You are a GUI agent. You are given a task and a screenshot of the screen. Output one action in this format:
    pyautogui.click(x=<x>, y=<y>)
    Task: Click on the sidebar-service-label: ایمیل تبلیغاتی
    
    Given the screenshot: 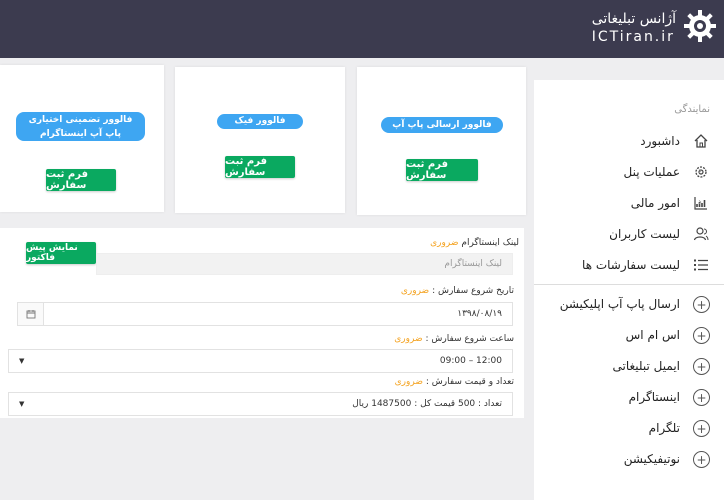 What is the action you would take?
    pyautogui.click(x=646, y=366)
    